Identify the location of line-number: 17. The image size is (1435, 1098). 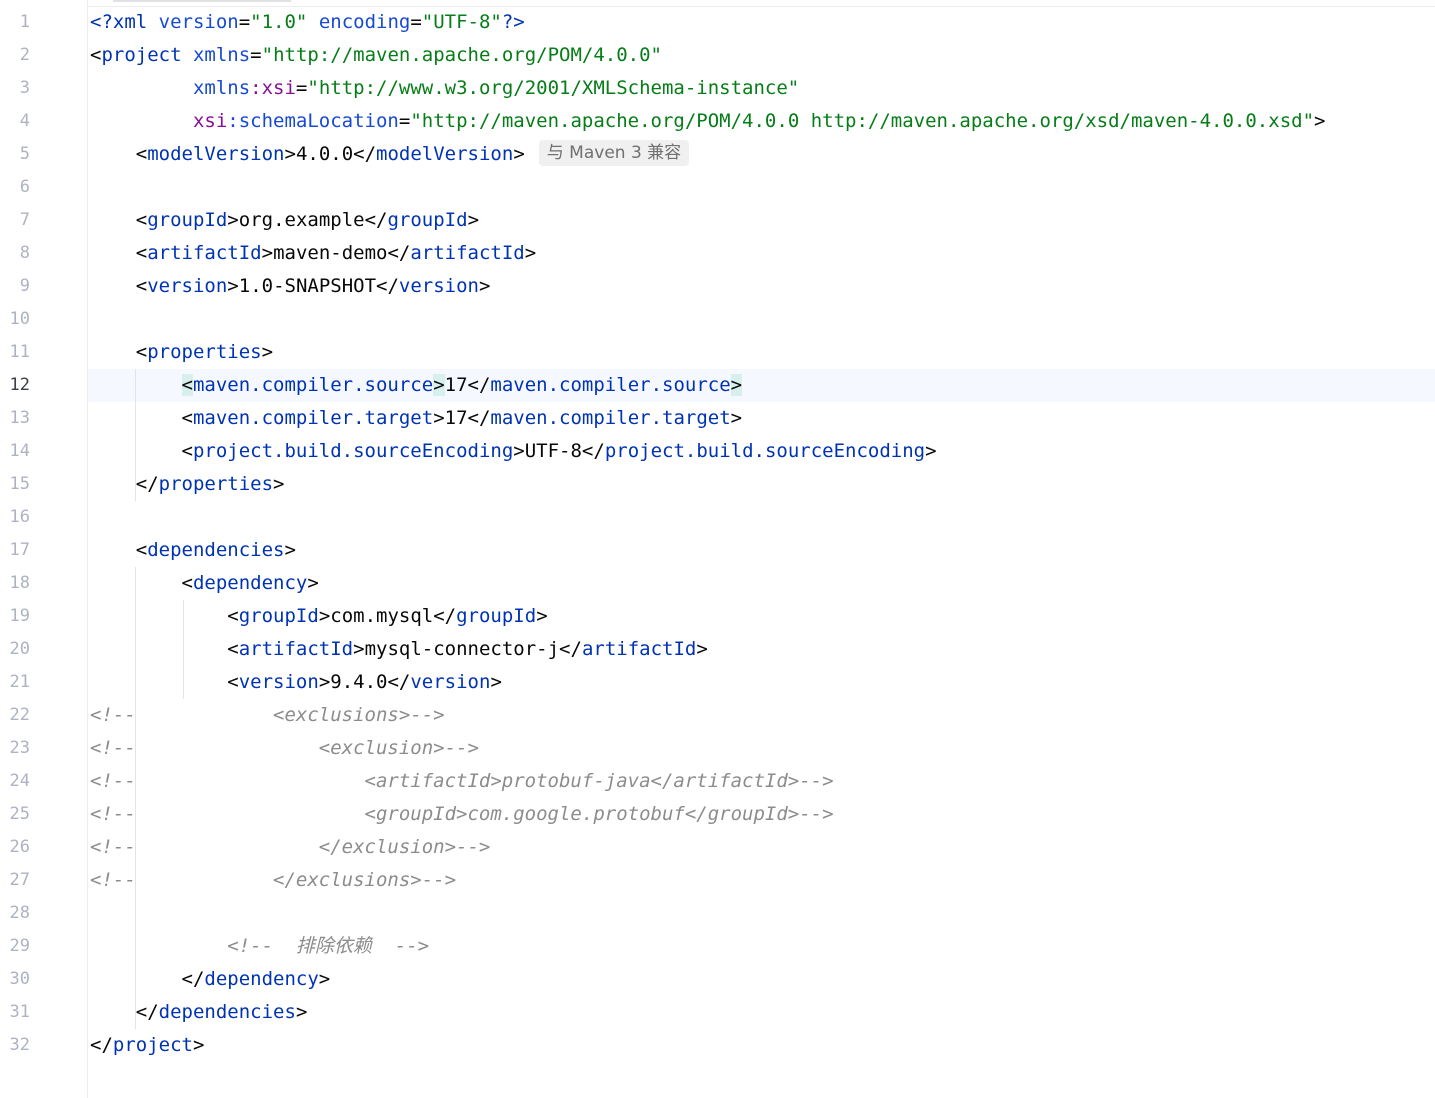
(15, 550).